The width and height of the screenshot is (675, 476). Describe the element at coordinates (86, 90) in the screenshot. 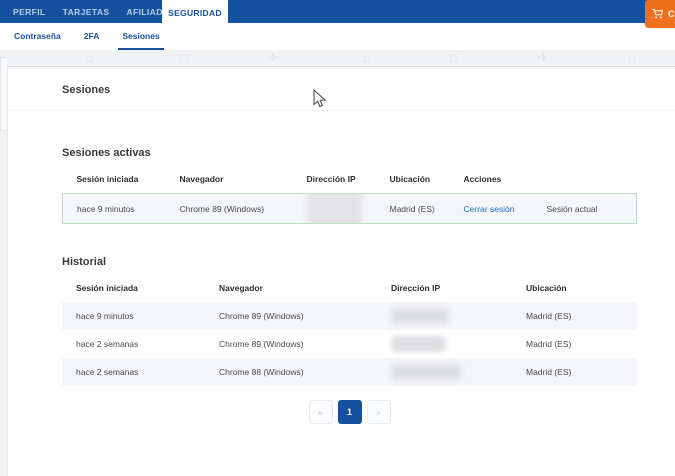

I see `page-title: Sesiones` at that location.